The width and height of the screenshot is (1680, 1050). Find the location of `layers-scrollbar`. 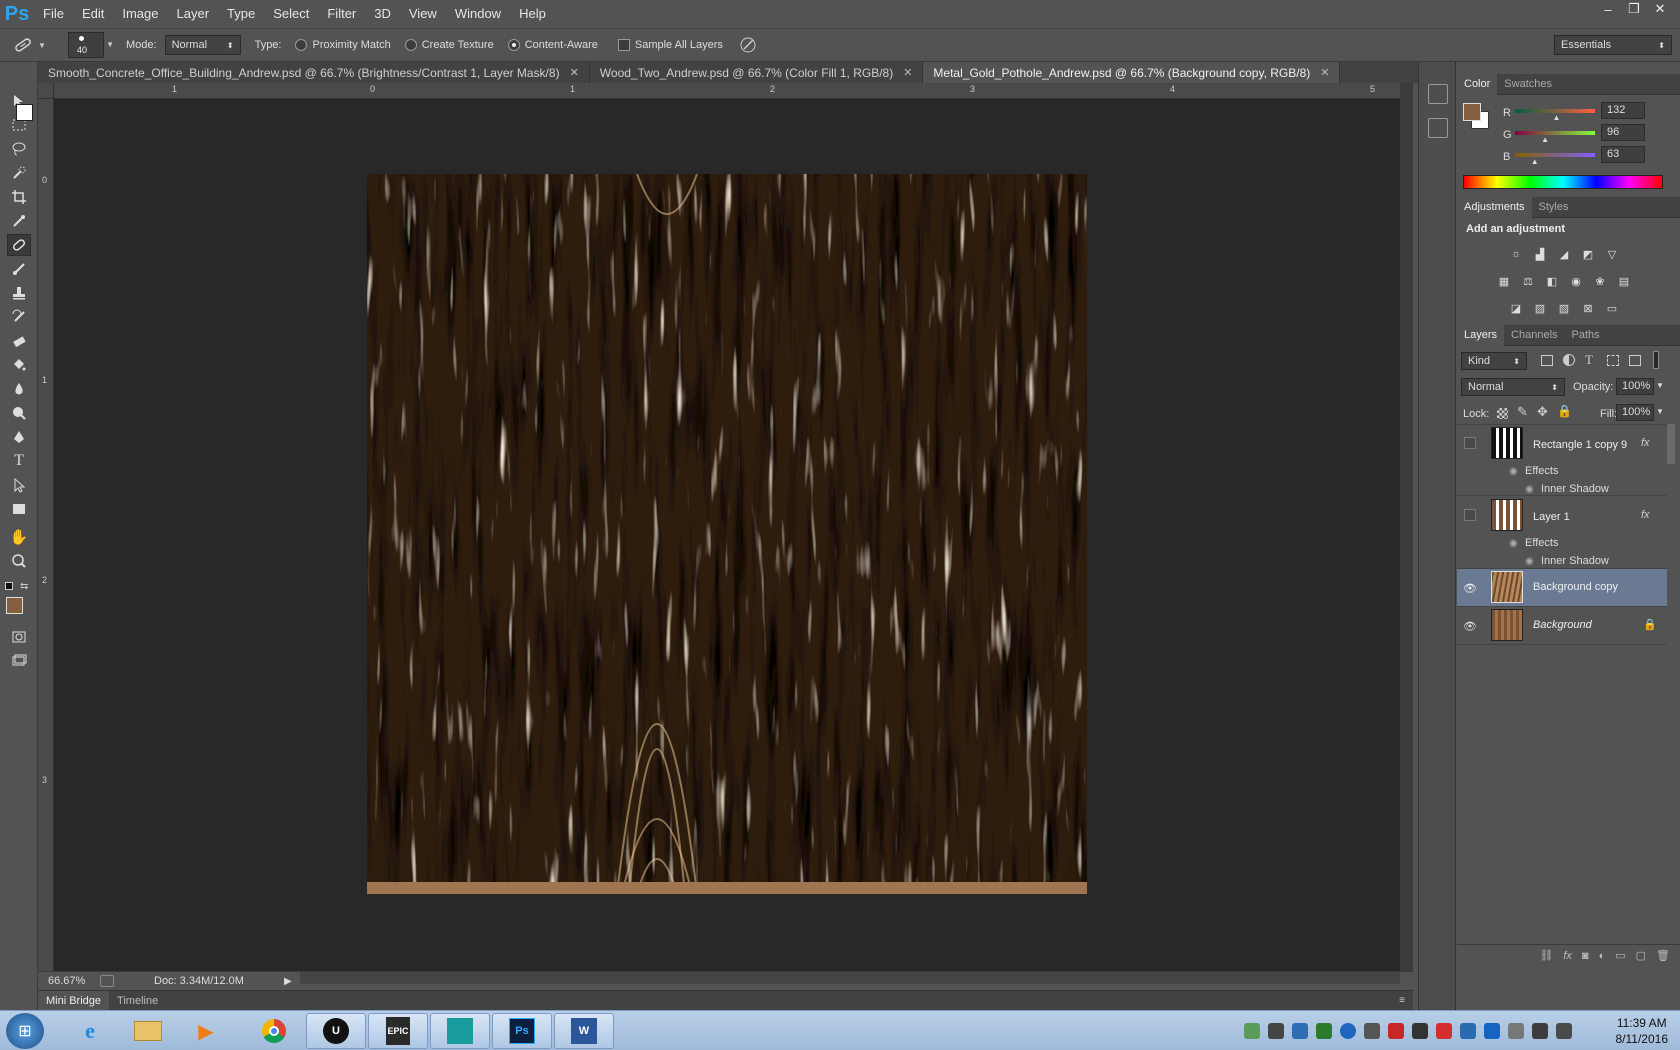

layers-scrollbar is located at coordinates (1671, 444).